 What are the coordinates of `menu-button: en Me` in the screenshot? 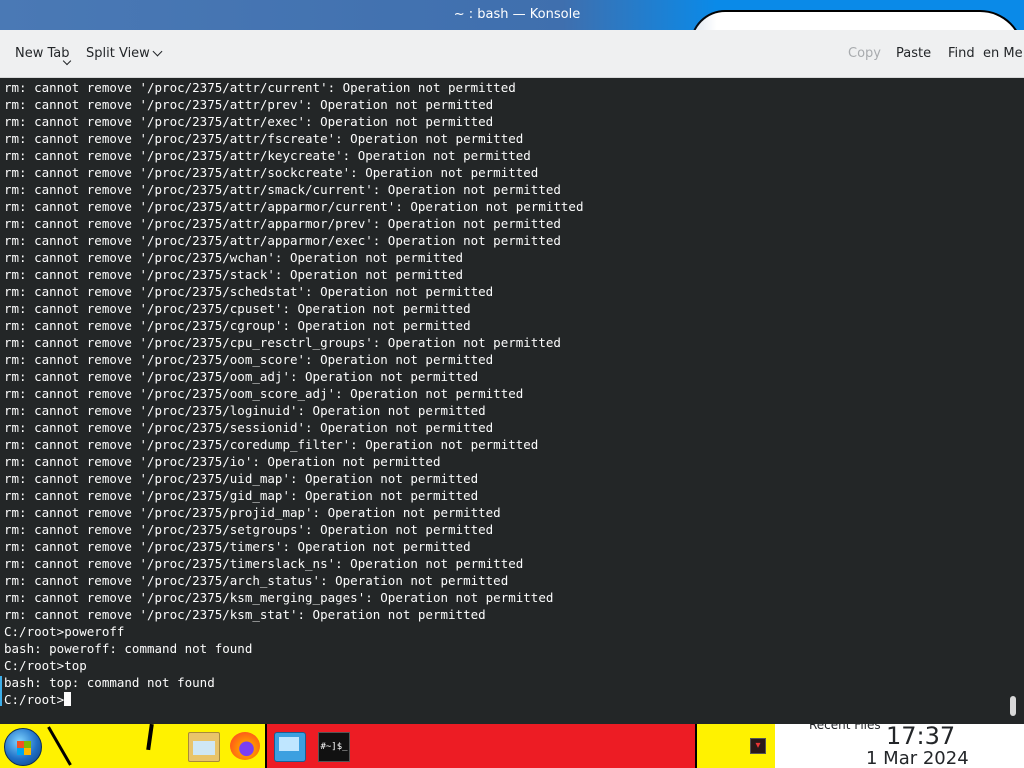 It's located at (1003, 53).